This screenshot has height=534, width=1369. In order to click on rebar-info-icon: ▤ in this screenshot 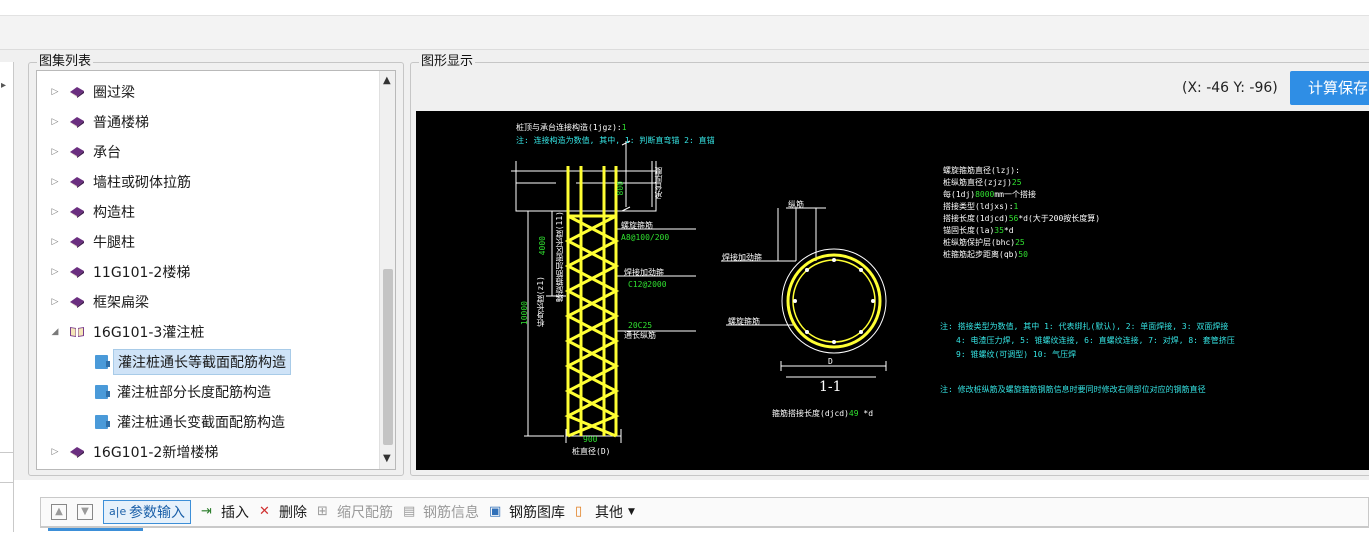, I will do `click(409, 511)`.